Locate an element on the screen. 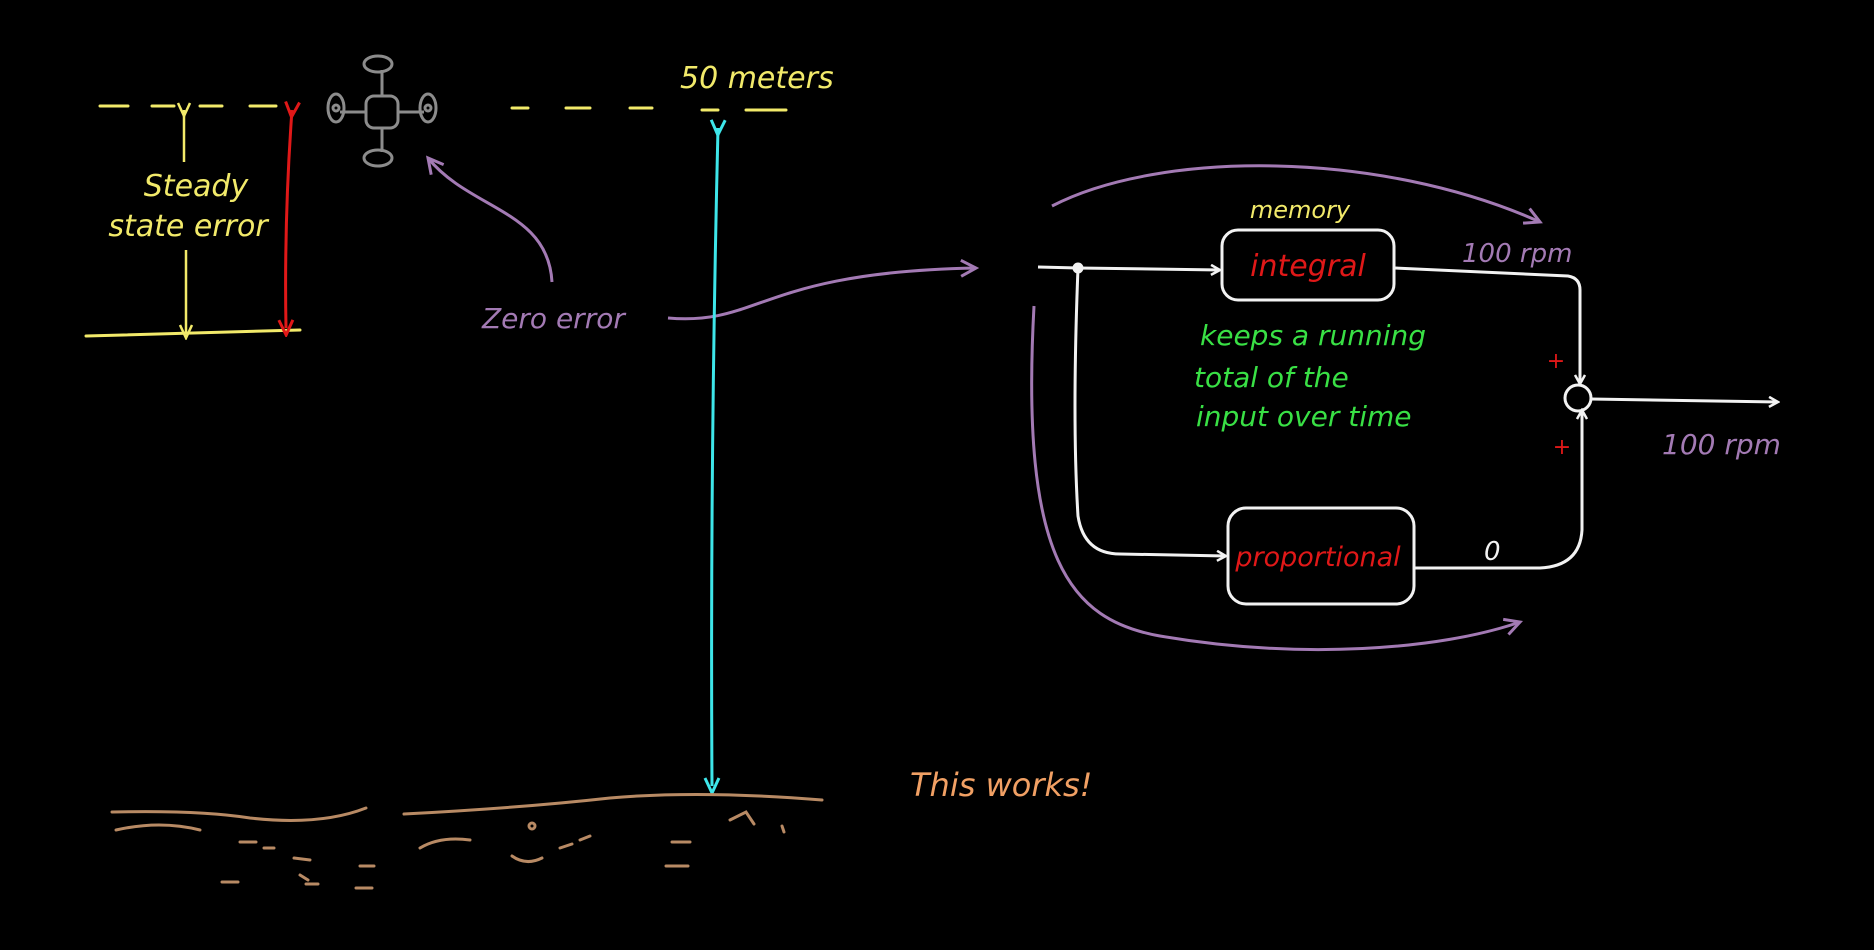  plus-sign-bottom: + is located at coordinates (1562, 447).